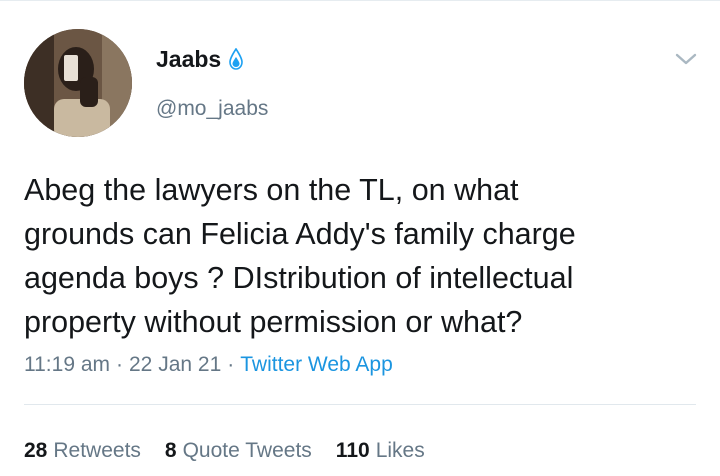  I want to click on stats-divider, so click(360, 404).